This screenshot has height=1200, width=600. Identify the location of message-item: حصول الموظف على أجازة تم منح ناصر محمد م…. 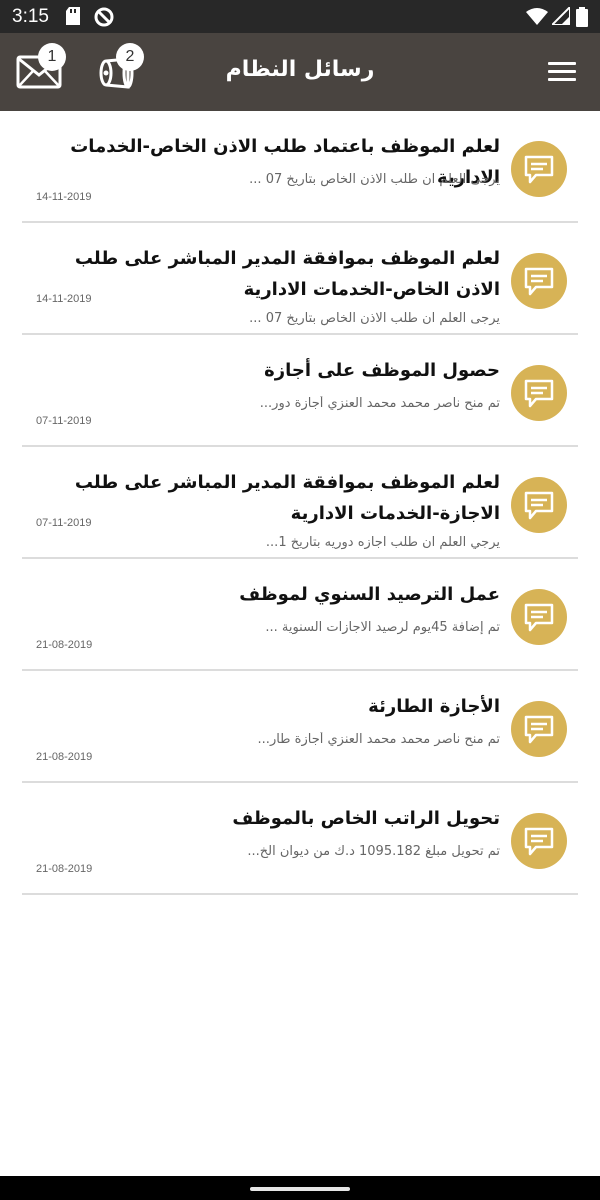
(300, 391).